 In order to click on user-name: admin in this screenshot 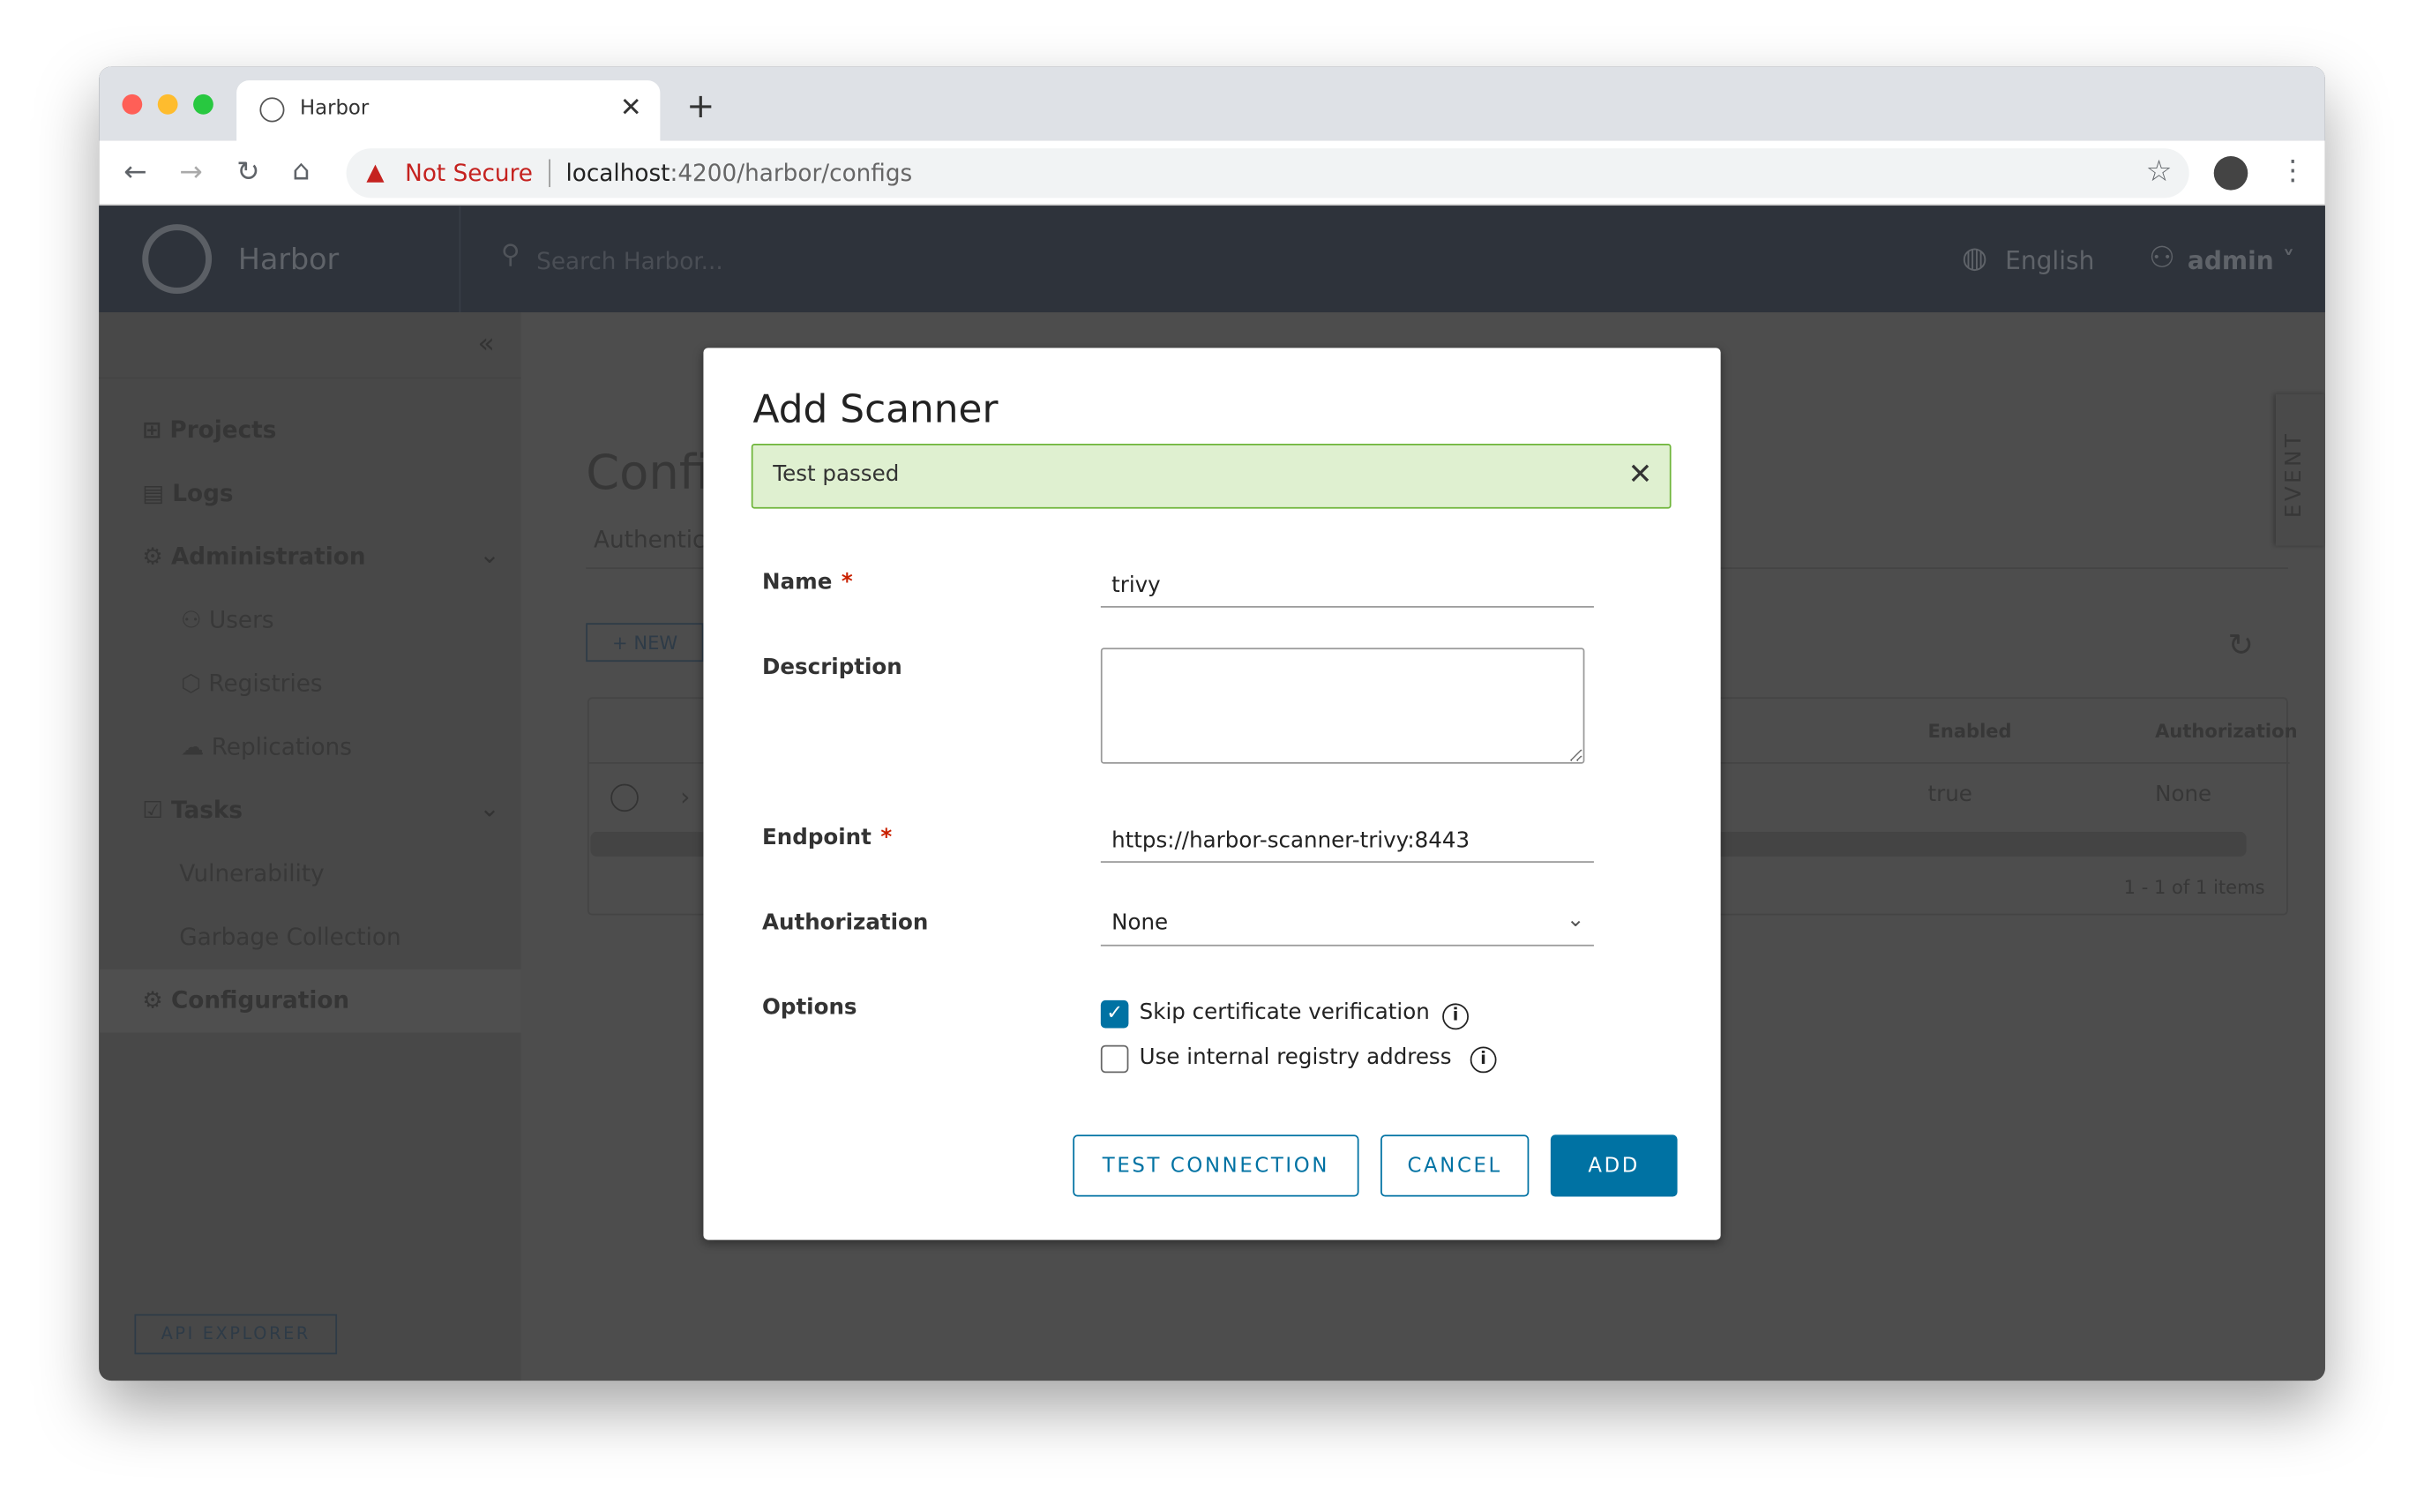, I will do `click(2230, 260)`.